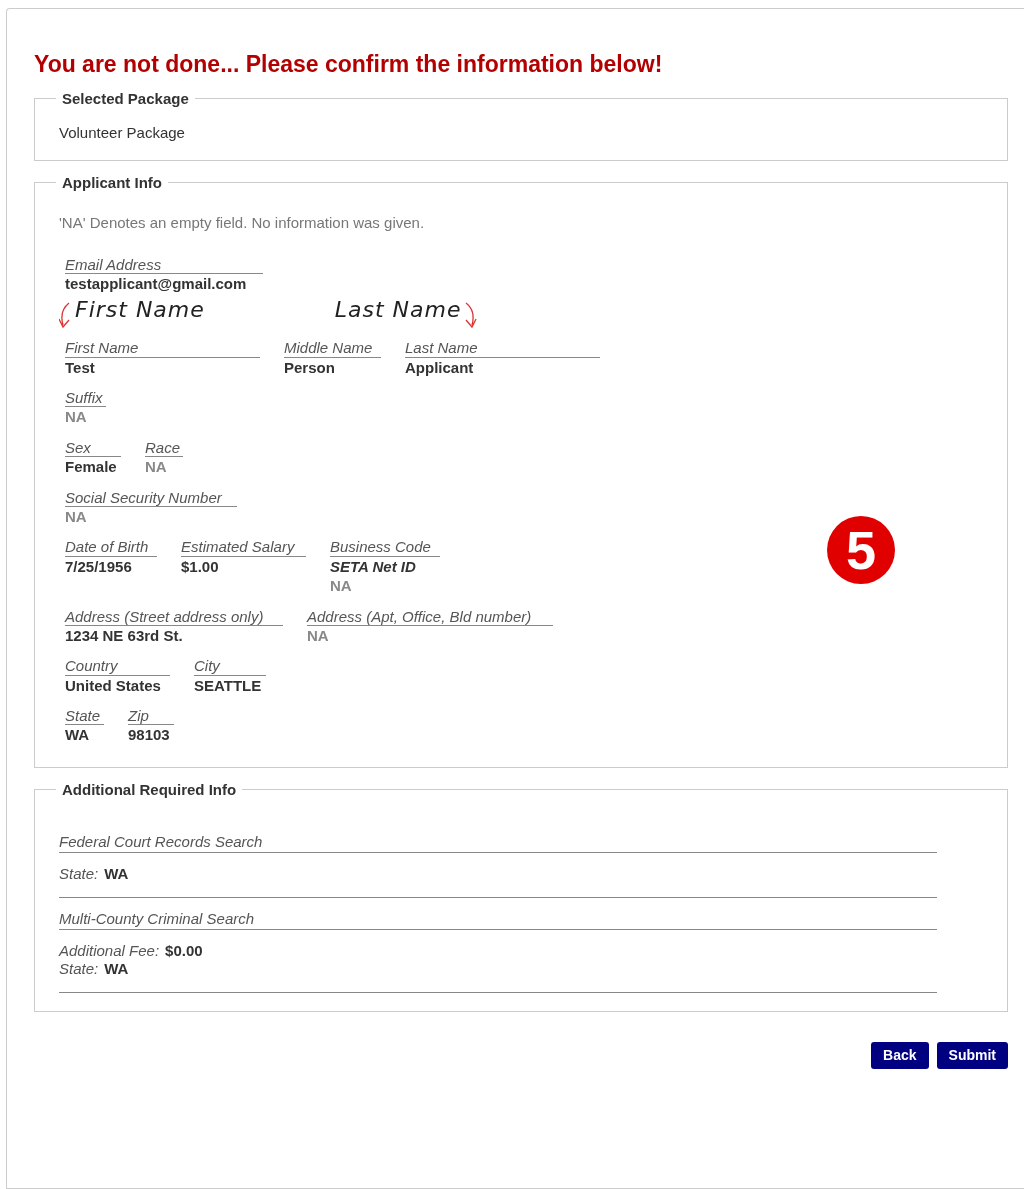 This screenshot has height=1189, width=1024. I want to click on field-label: Address (Apt, Office, Bld number), so click(430, 616).